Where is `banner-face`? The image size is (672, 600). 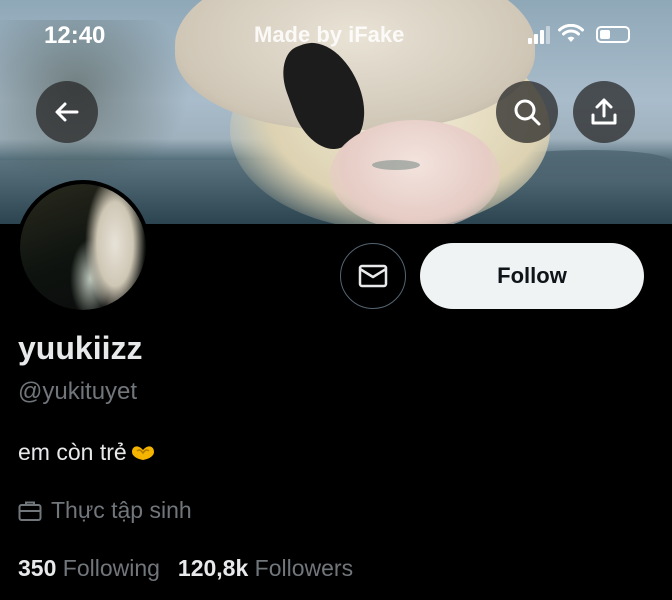
banner-face is located at coordinates (415, 172).